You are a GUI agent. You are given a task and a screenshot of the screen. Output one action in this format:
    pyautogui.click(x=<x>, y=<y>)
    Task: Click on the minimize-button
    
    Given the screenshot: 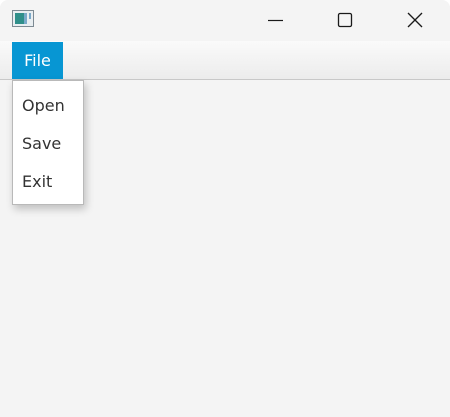 What is the action you would take?
    pyautogui.click(x=275, y=20)
    